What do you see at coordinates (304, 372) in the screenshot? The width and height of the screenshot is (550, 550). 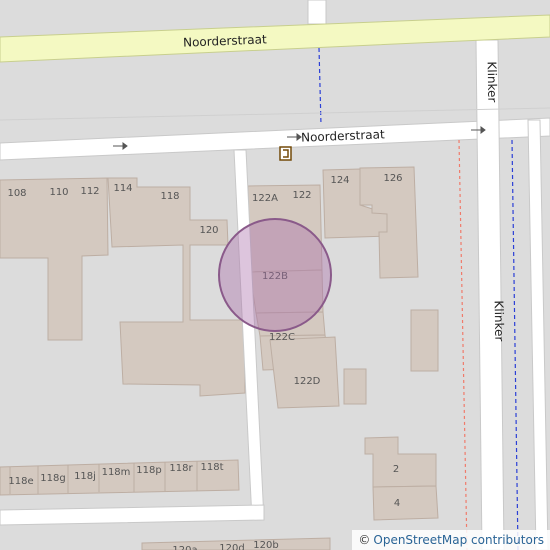 I see `building-122D` at bounding box center [304, 372].